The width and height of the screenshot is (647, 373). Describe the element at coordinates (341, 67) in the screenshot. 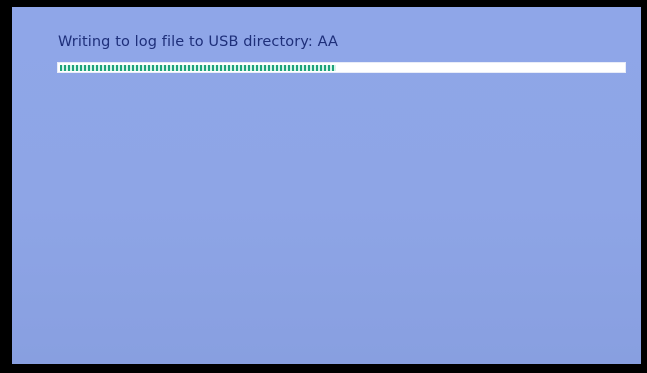

I see `progress-bar` at that location.